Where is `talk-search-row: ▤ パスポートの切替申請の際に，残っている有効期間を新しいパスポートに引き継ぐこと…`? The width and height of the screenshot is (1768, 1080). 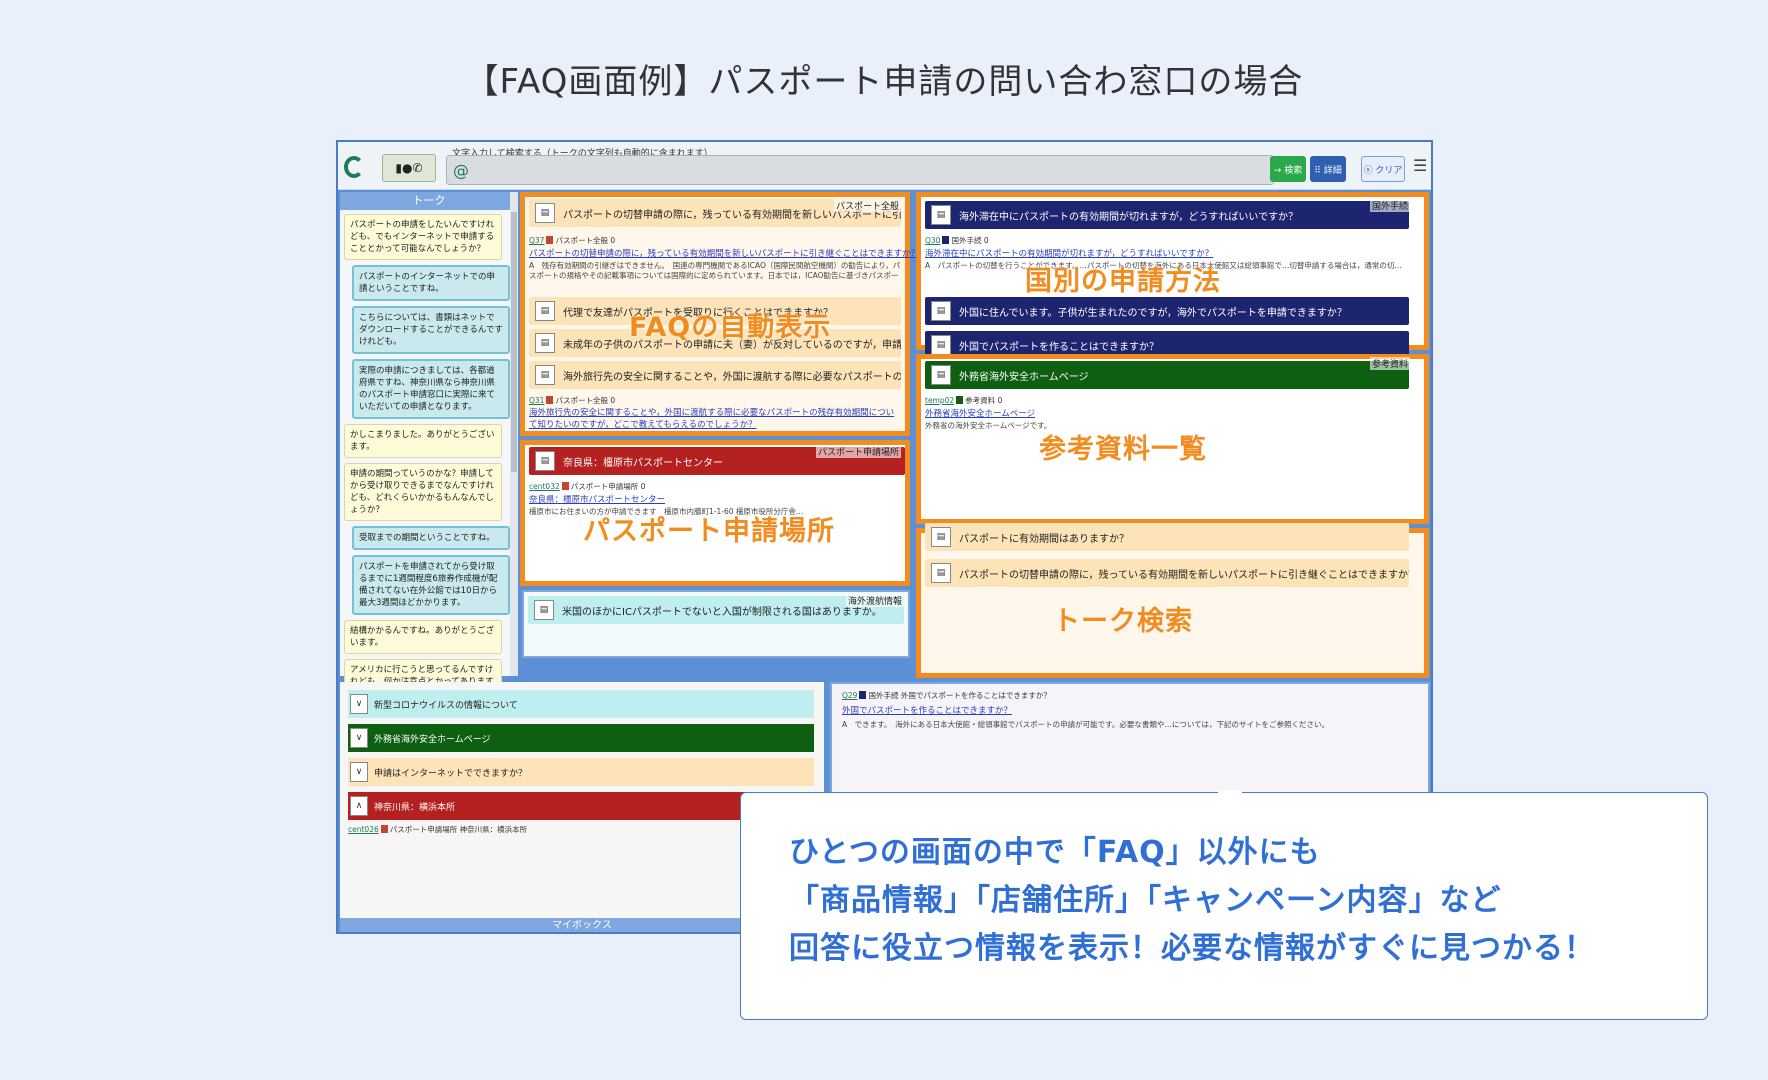
talk-search-row: ▤ パスポートの切替申請の際に，残っている有効期間を新しいパスポートに引き継ぐこと… is located at coordinates (1167, 573).